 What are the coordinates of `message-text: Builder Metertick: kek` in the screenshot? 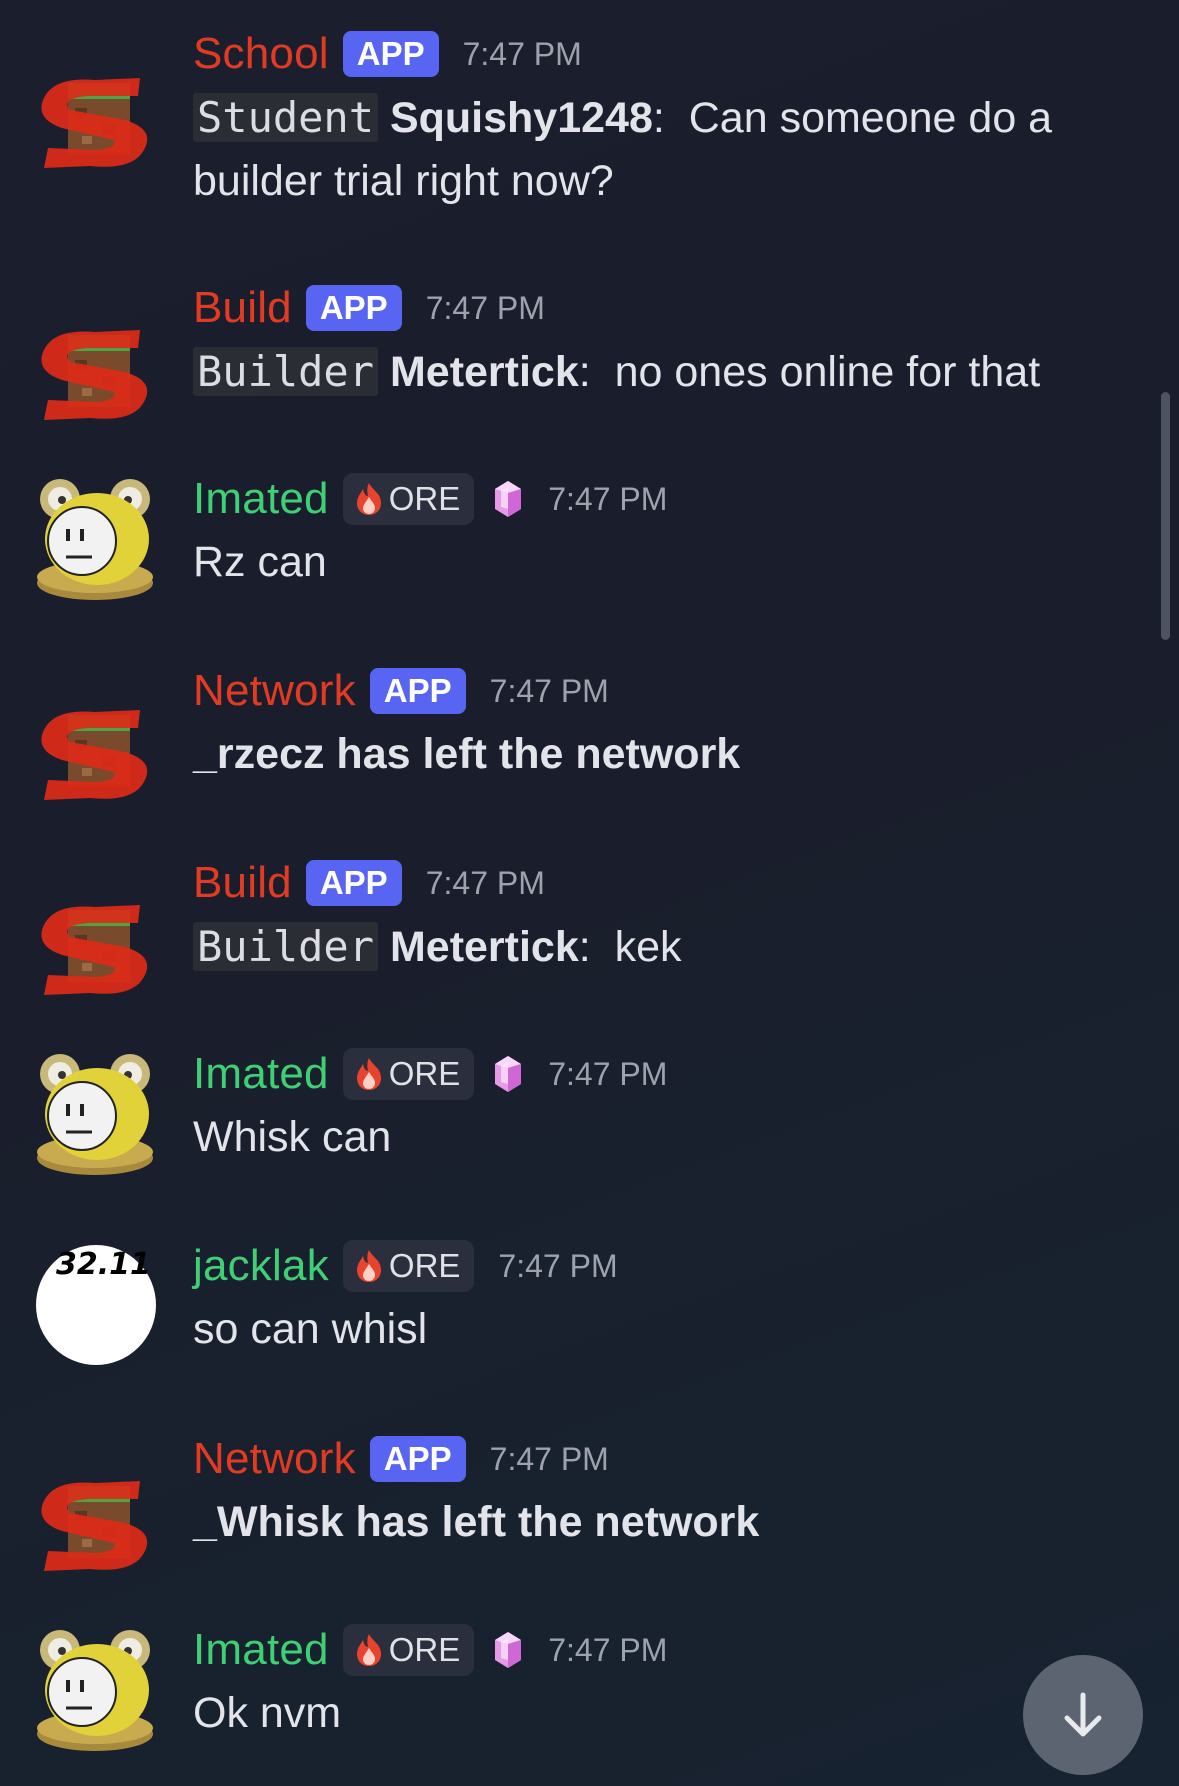 It's located at (671, 947).